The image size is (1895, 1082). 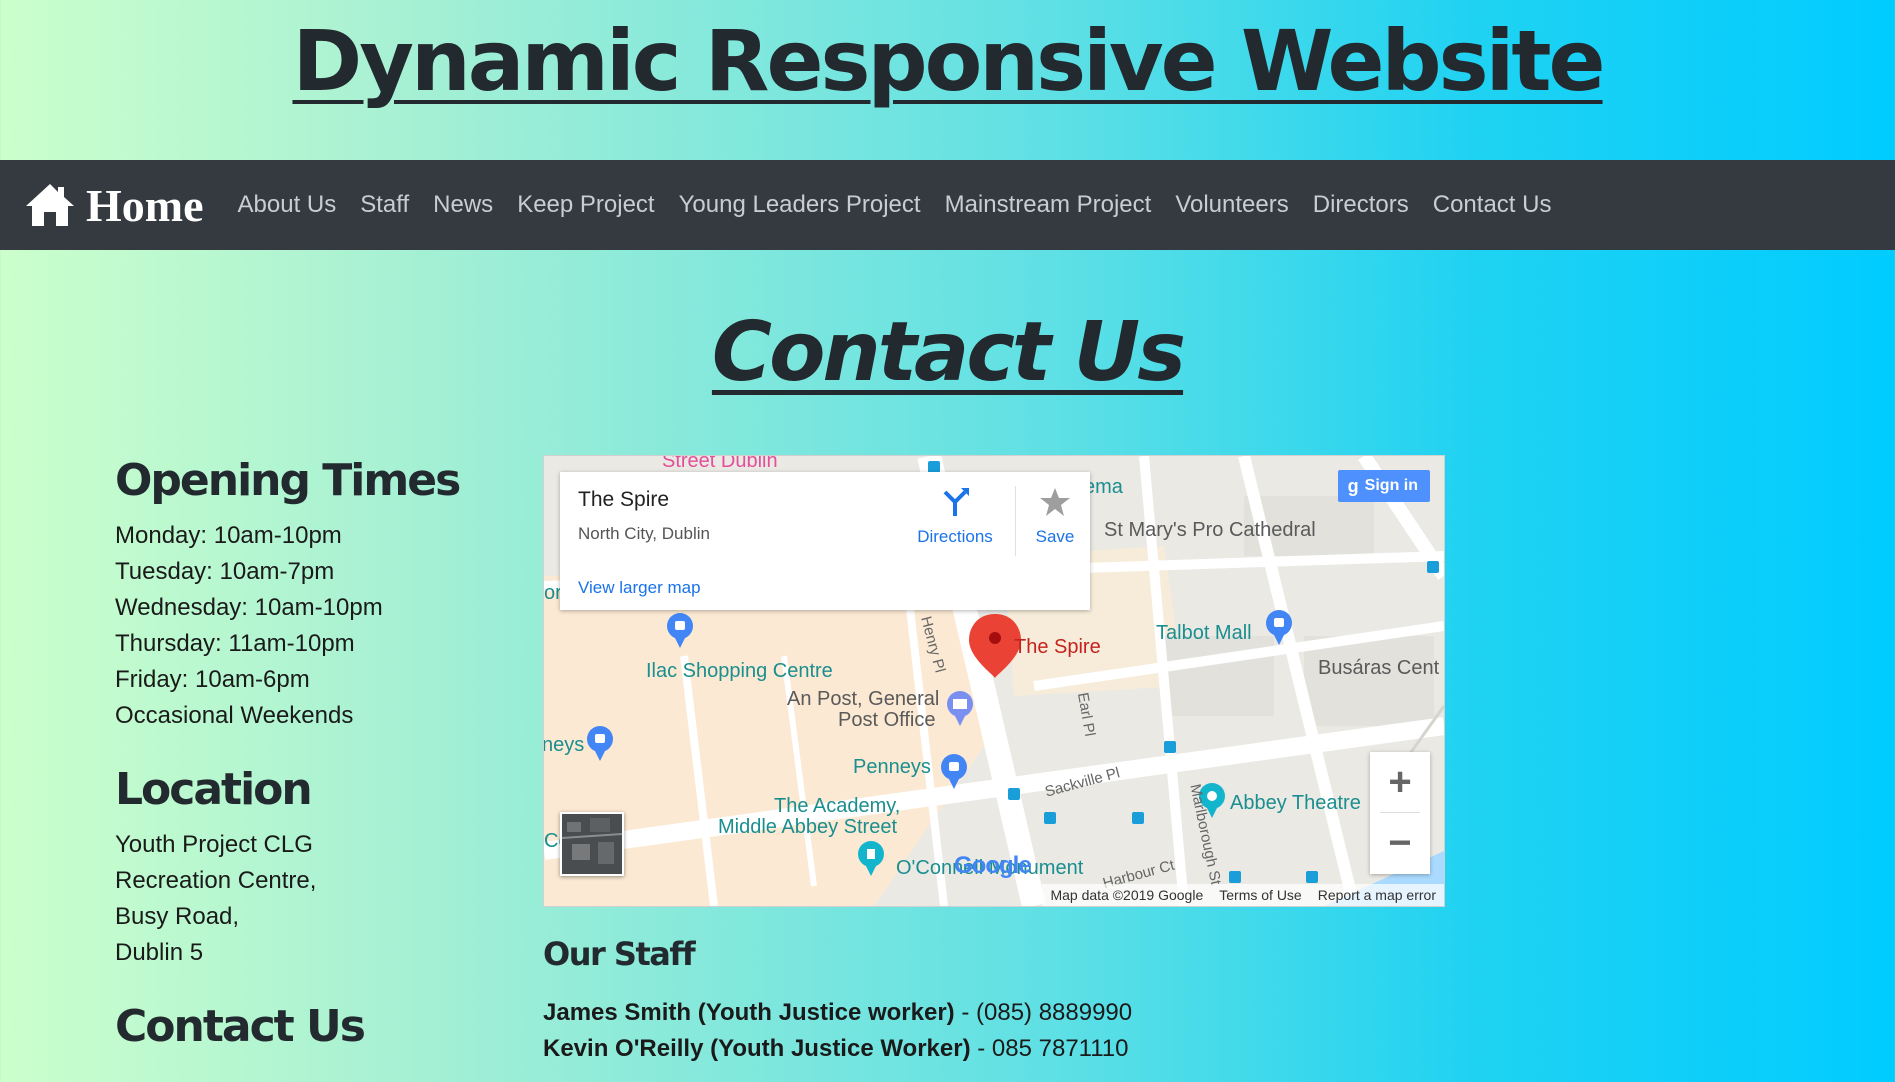 I want to click on info-divider, so click(x=1015, y=521).